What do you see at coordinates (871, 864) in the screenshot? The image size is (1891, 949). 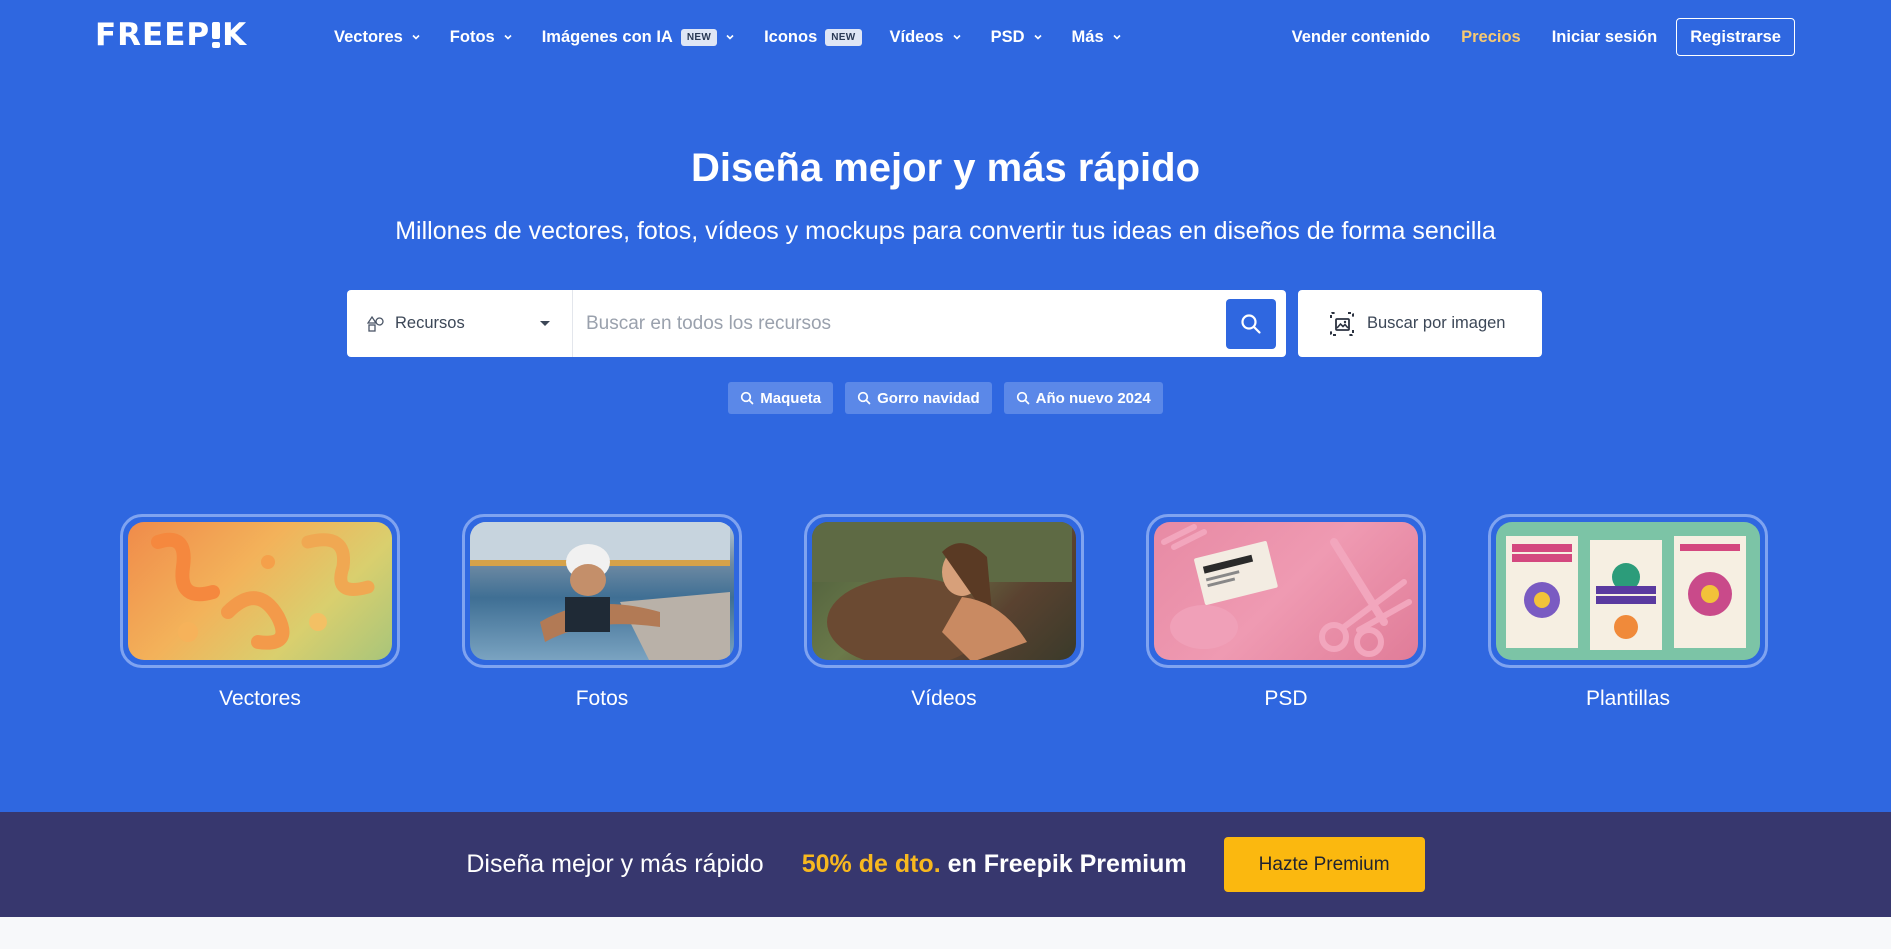 I see `promo-discount: 50% de dto.` at bounding box center [871, 864].